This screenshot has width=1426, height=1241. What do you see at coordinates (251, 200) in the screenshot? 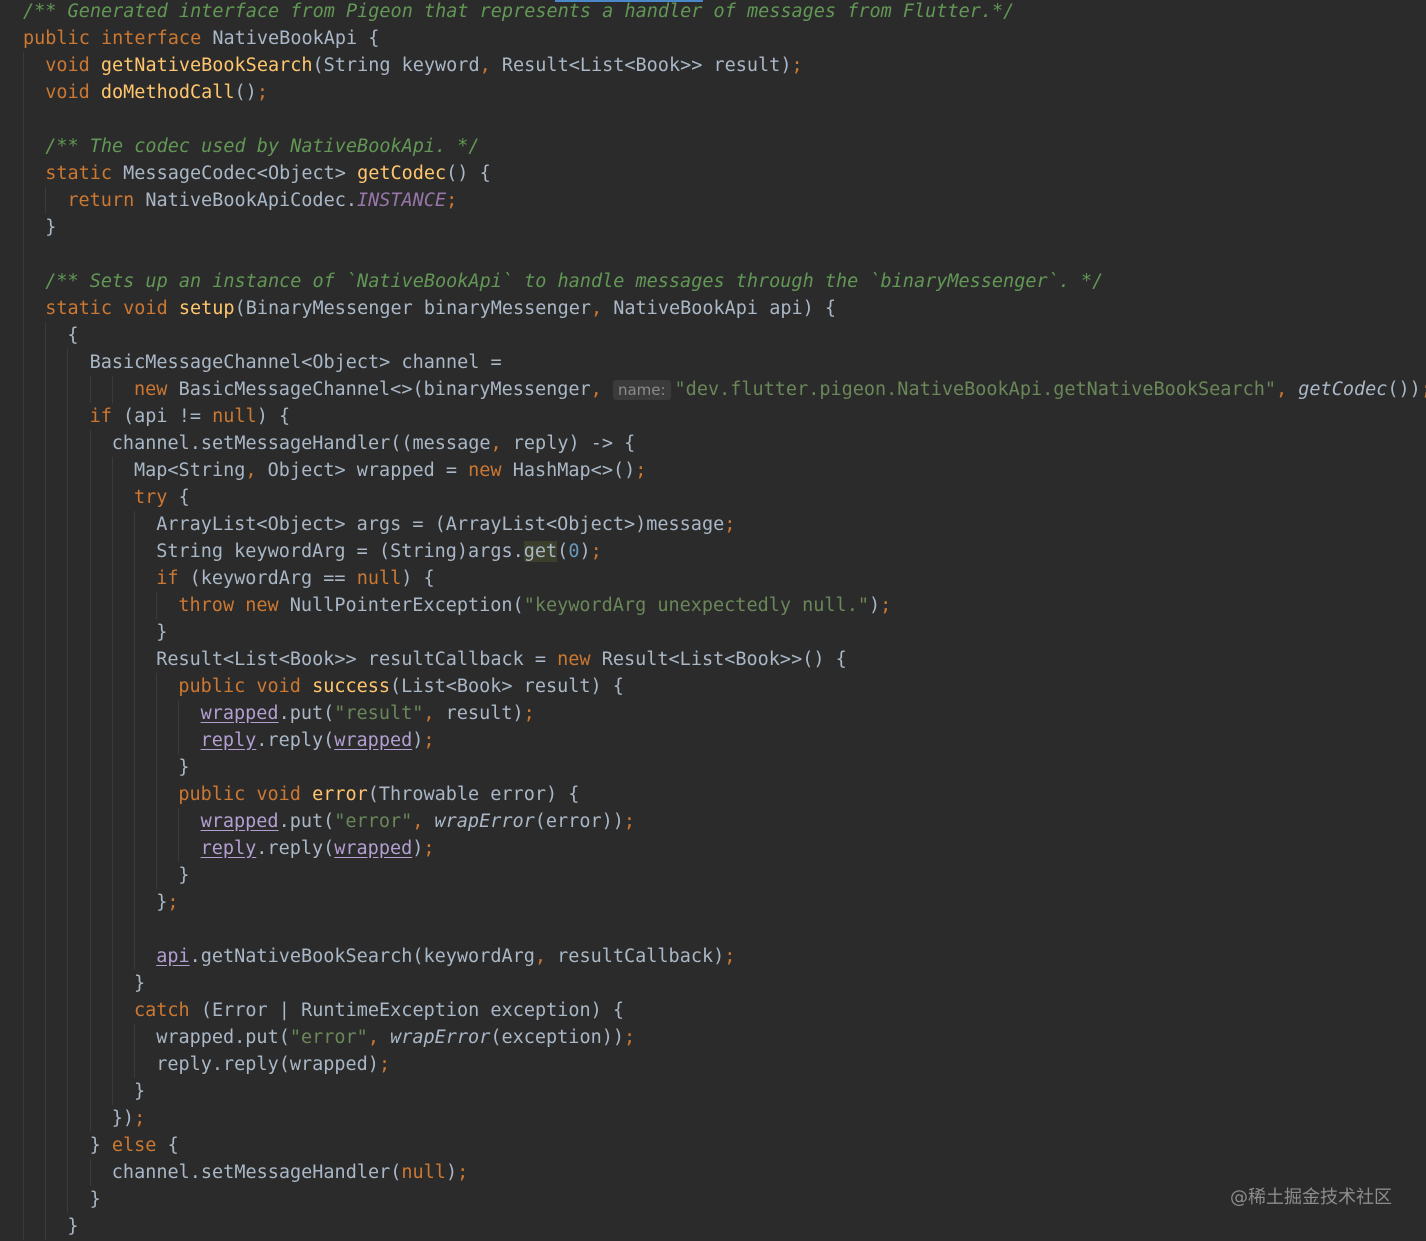
I see `code-token: NativeBookApiCodec.` at bounding box center [251, 200].